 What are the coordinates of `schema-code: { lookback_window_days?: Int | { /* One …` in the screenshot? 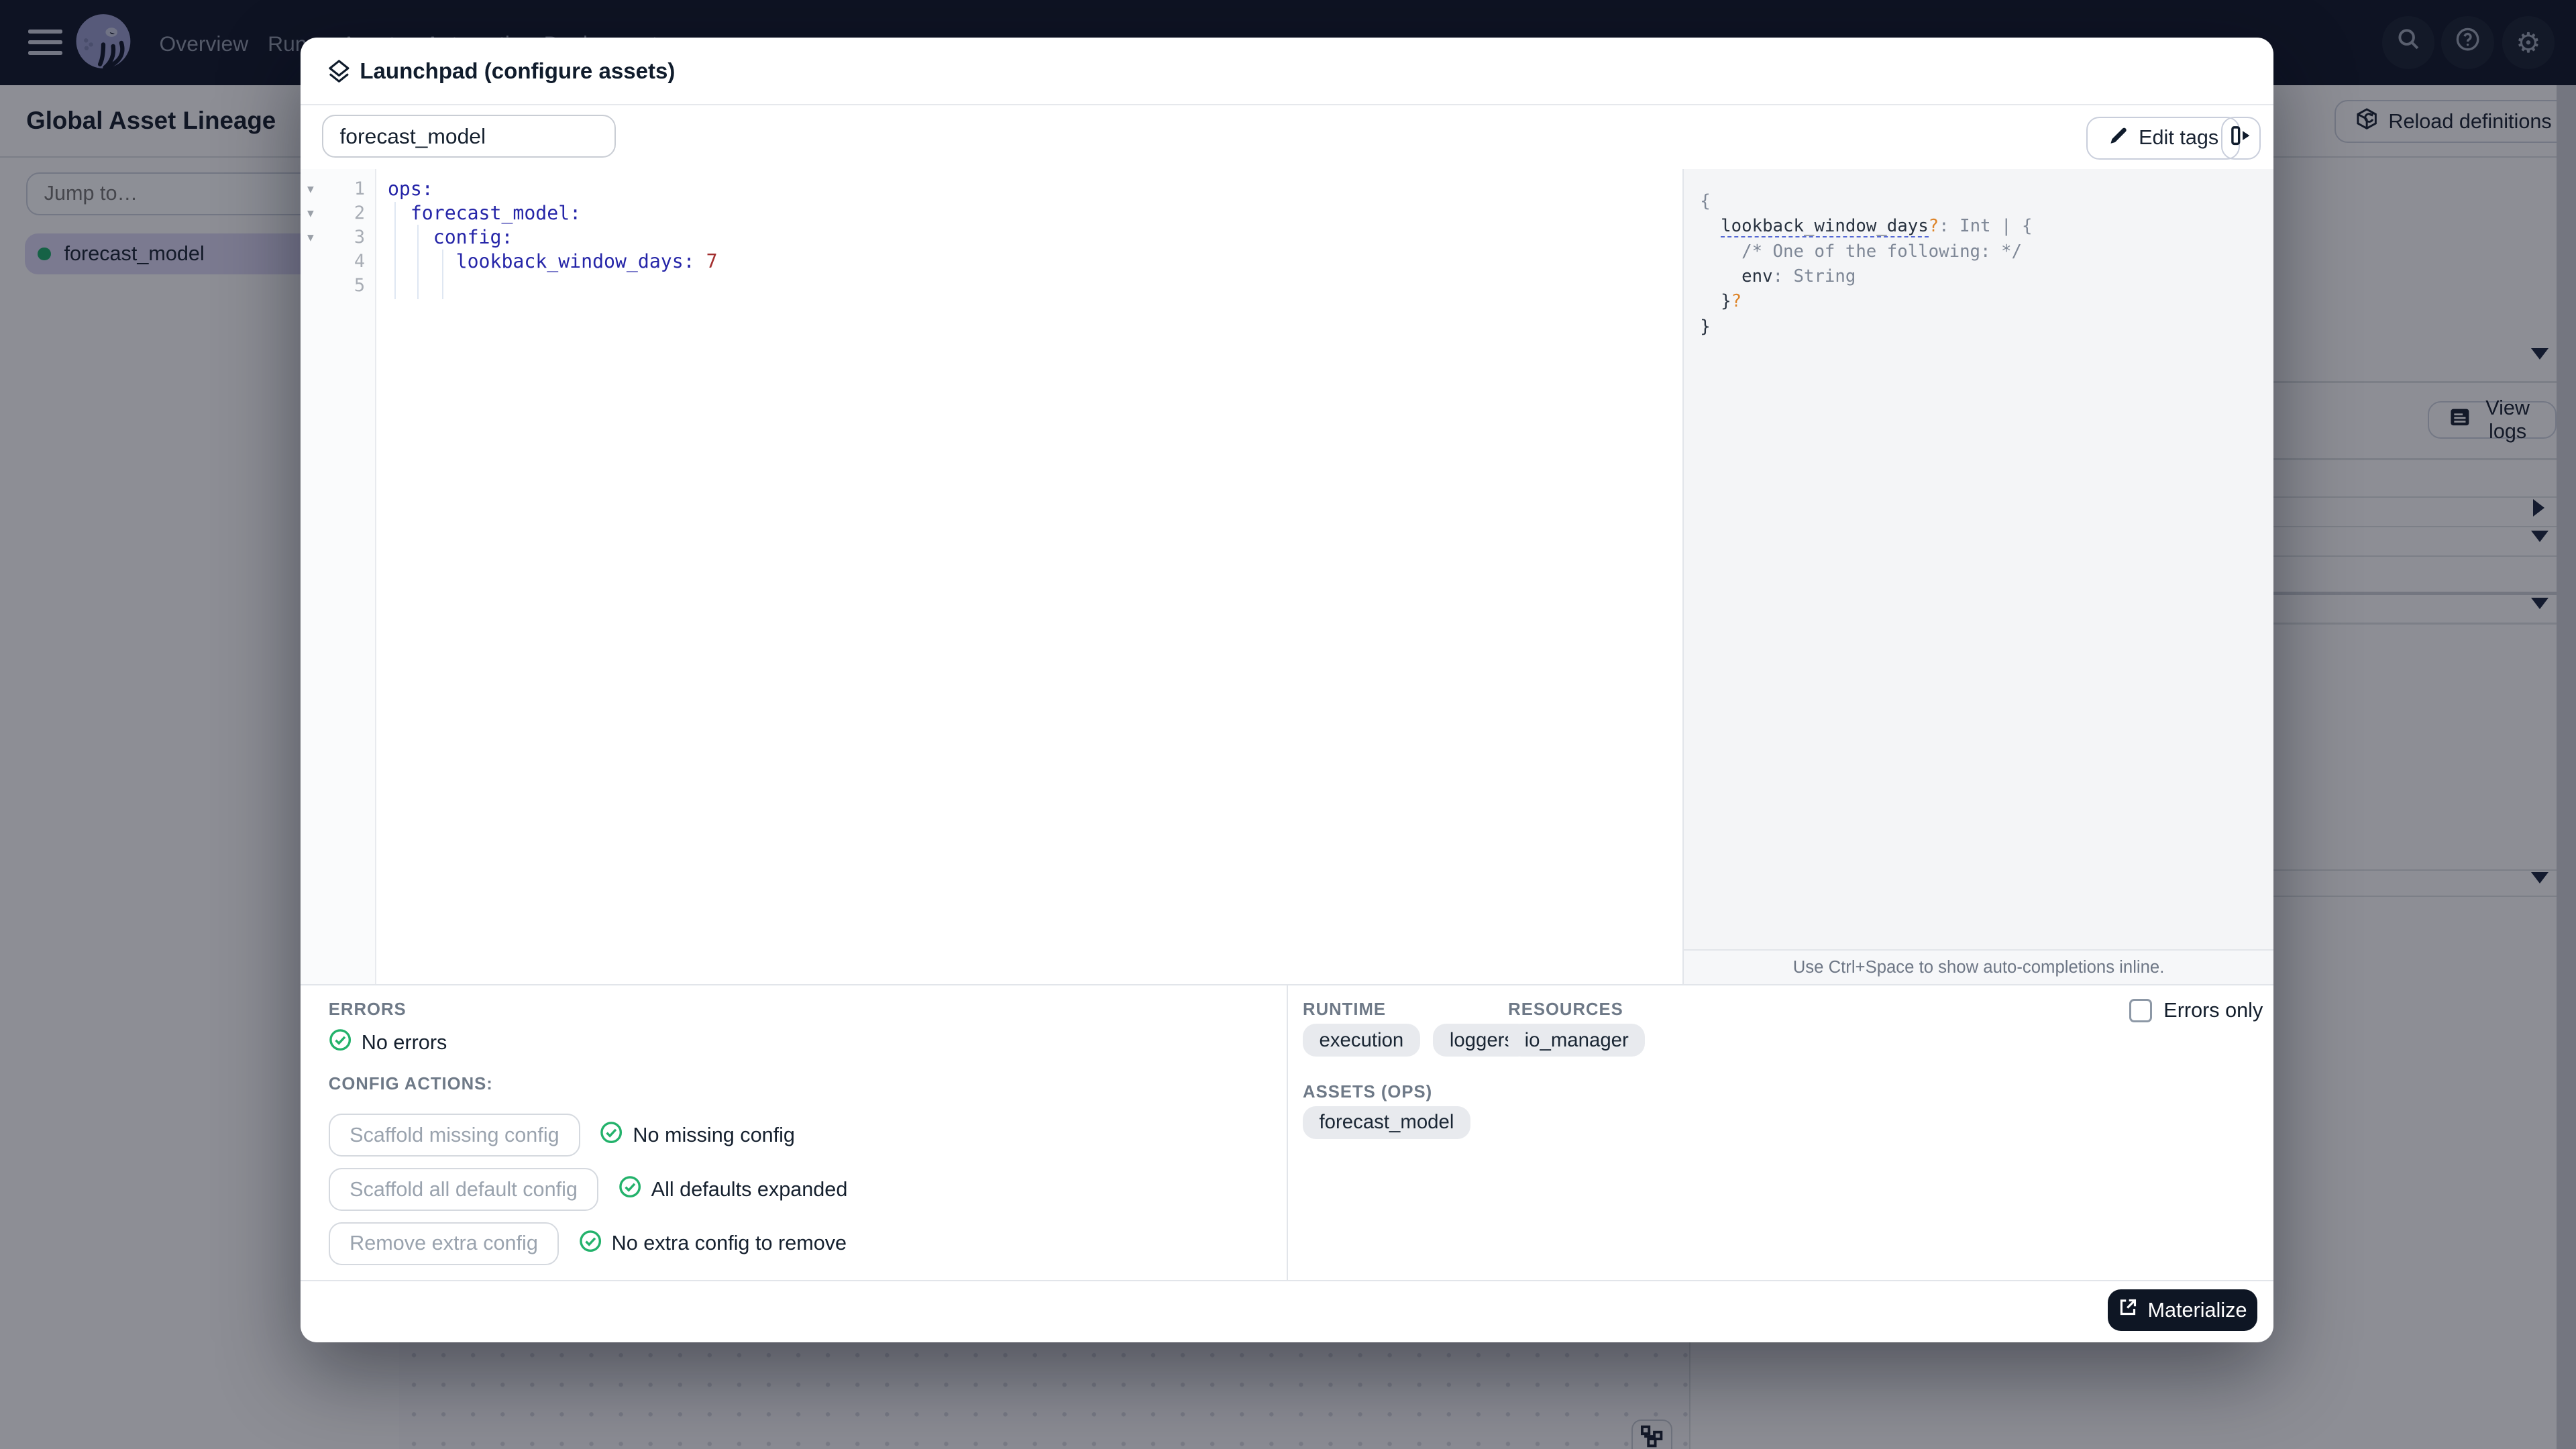 It's located at (1986, 264).